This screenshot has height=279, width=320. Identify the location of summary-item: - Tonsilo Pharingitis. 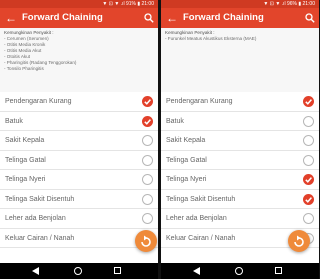
(24, 68).